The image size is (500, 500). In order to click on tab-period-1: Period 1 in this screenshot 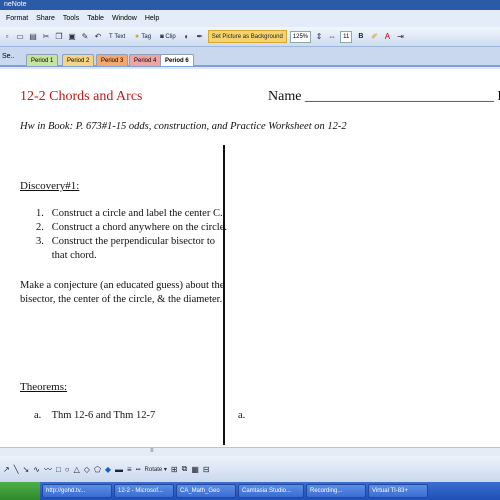, I will do `click(42, 60)`.